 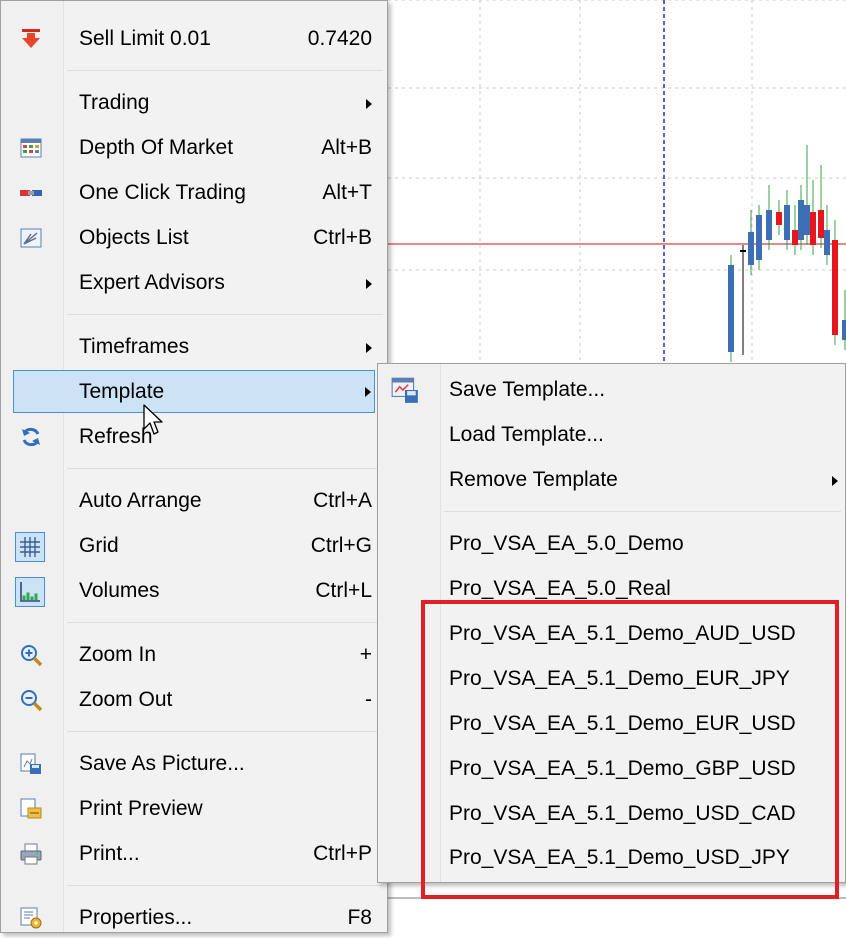 I want to click on submenu-item-template: Pro_VSA_EA_5.1_Demo_EUR_JPY, so click(x=613, y=679).